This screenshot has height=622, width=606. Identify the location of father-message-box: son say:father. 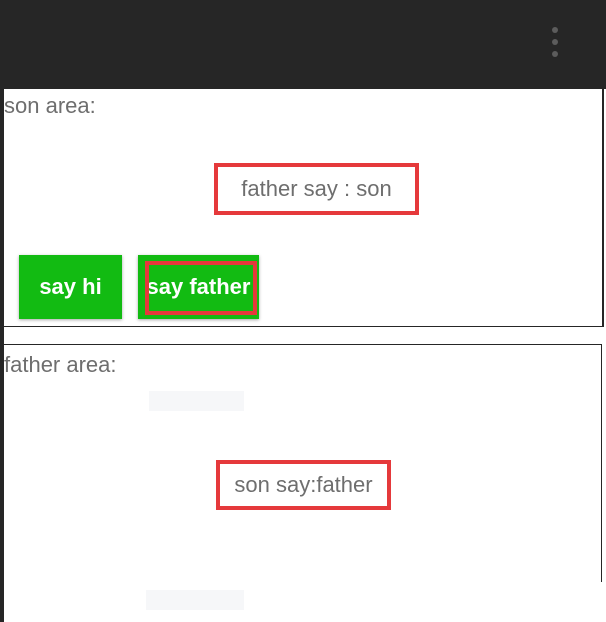
(303, 485).